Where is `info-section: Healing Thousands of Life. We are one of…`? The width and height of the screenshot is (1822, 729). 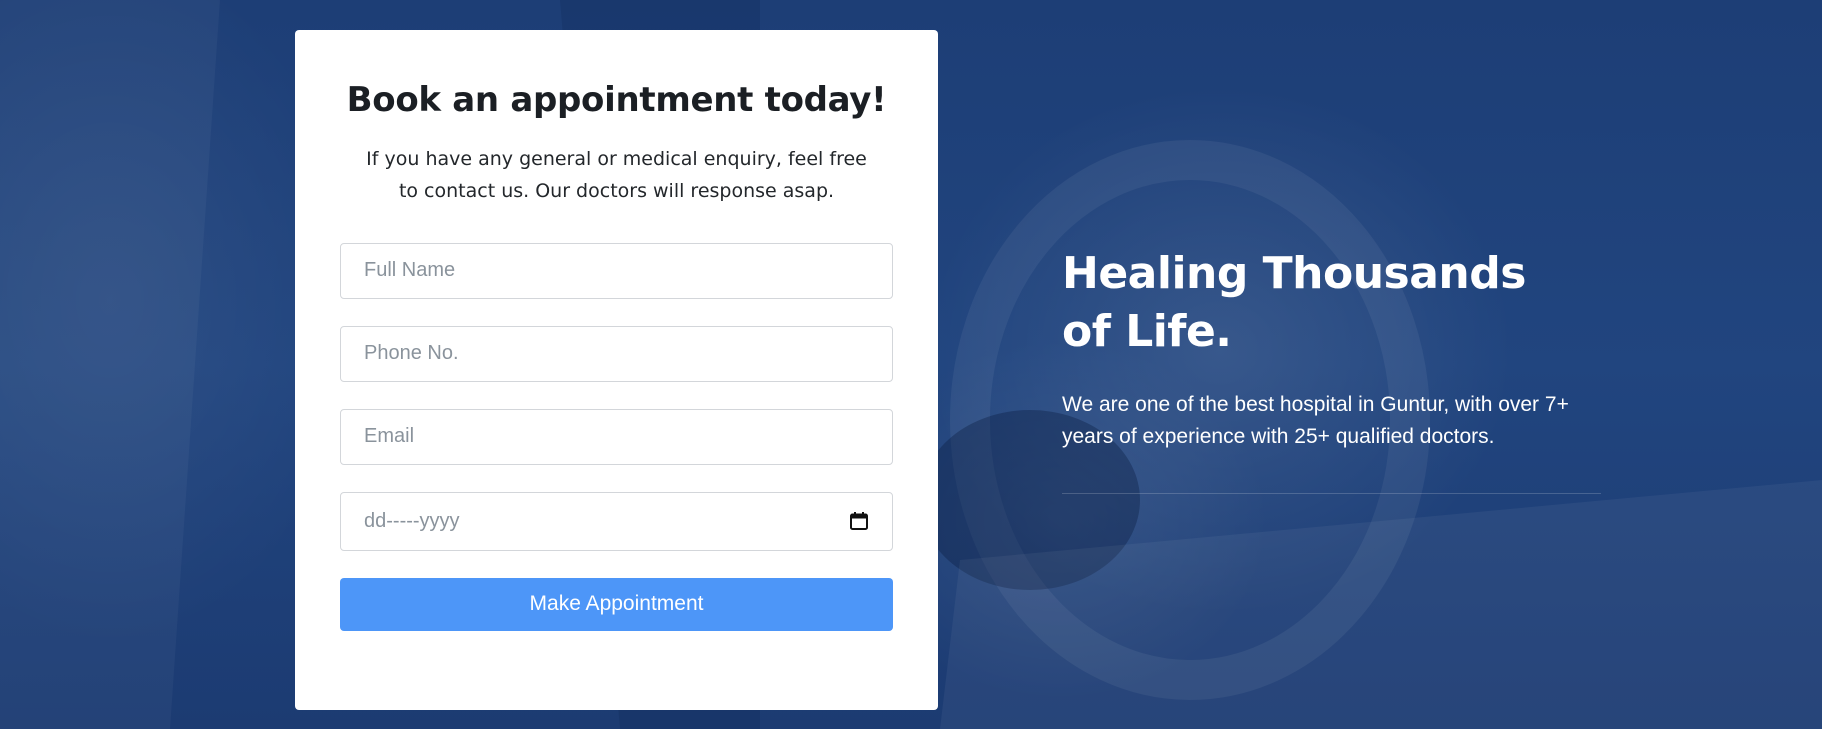
info-section: Healing Thousands of Life. We are one of… is located at coordinates (1342, 349).